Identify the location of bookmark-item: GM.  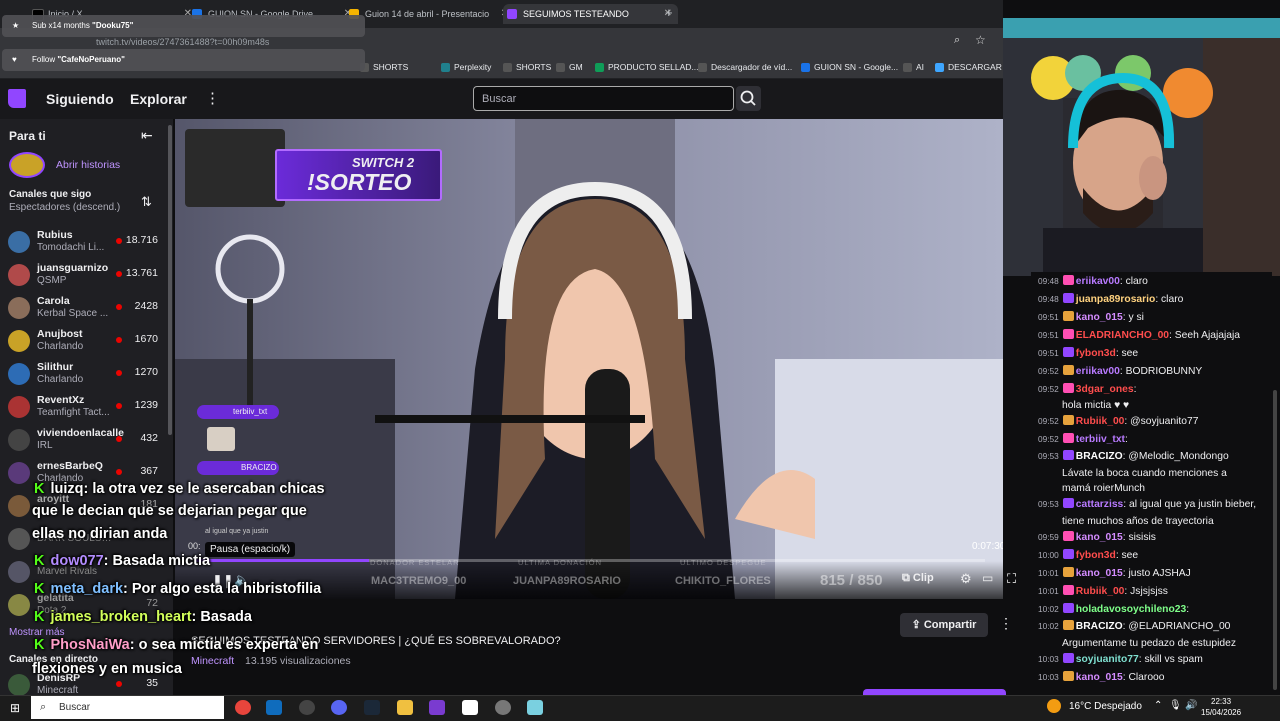
(569, 67).